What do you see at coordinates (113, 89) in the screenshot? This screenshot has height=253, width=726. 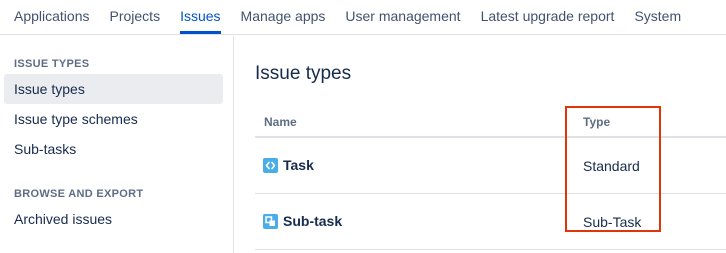 I see `sidebar-item-issue-types: Issue types` at bounding box center [113, 89].